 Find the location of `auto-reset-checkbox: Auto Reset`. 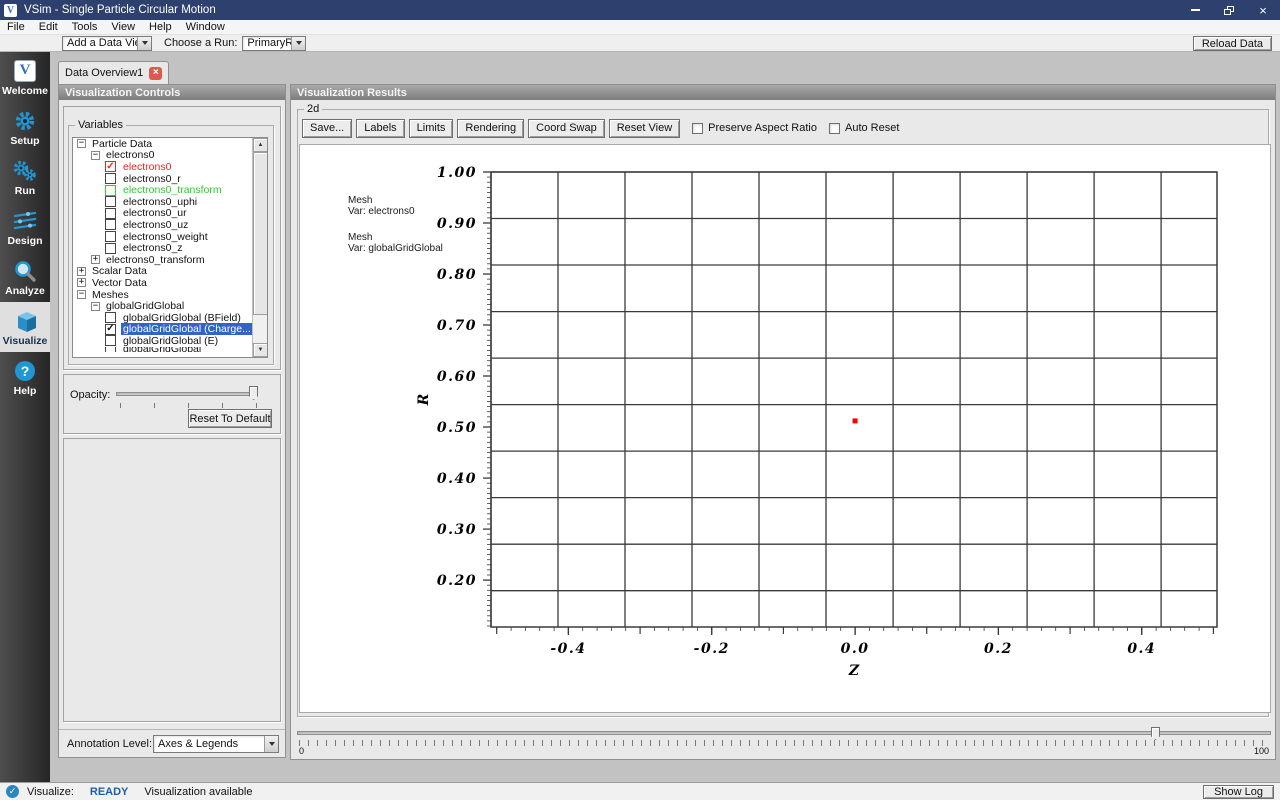

auto-reset-checkbox: Auto Reset is located at coordinates (864, 128).